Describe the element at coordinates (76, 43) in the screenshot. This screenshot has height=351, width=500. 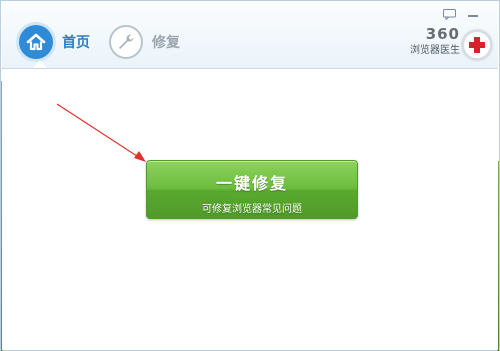
I see `nav-home-label: 首页` at that location.